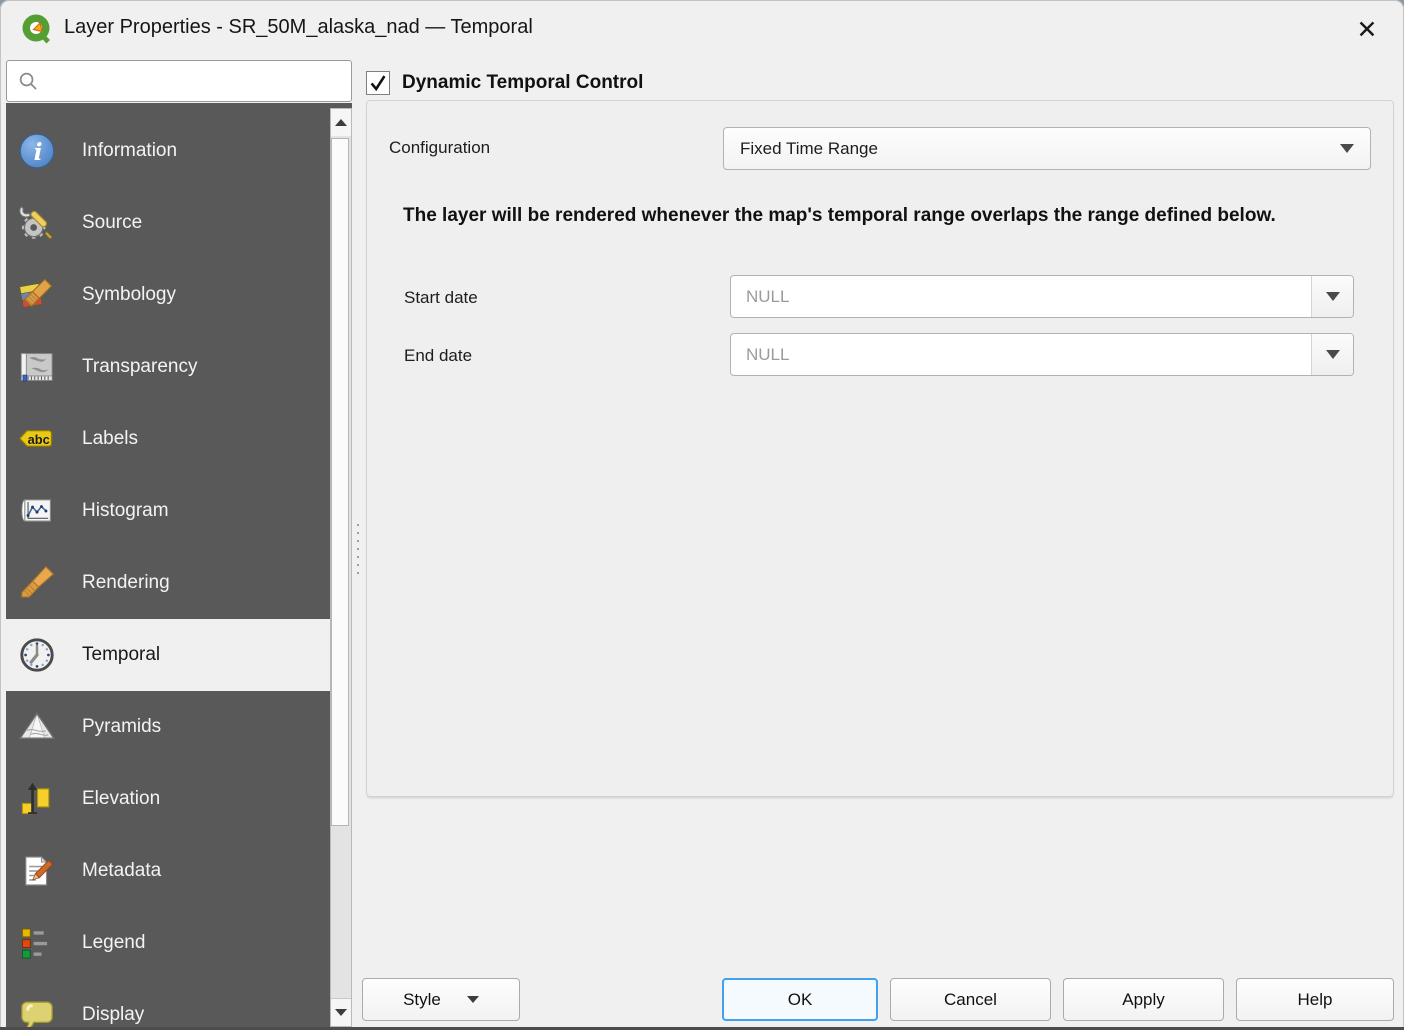 This screenshot has height=1030, width=1404. Describe the element at coordinates (168, 871) in the screenshot. I see `sidebar-item-metadata: Metadata` at that location.